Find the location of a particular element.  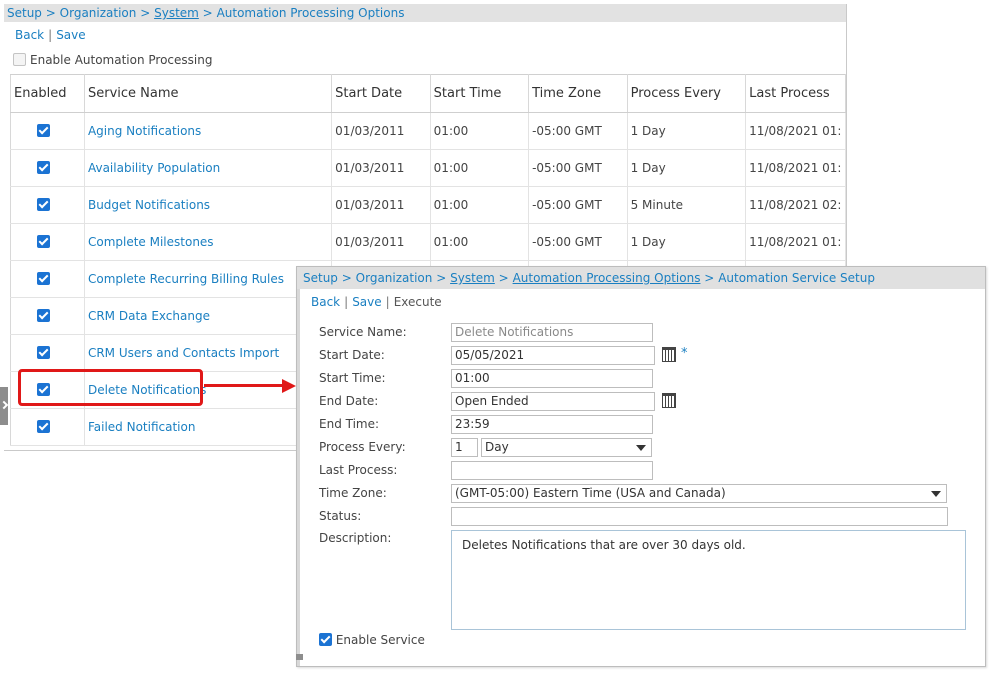

enable-service-label: Enable Service is located at coordinates (380, 640).